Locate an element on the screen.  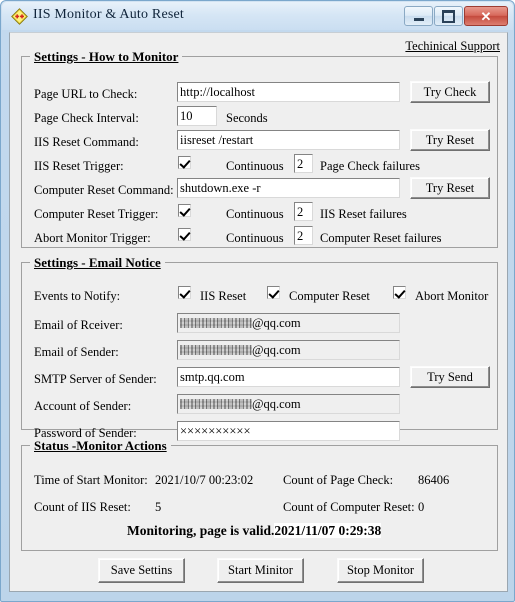
title-bar: IIS Monitor & Auto Reset ✕ is located at coordinates (257, 16).